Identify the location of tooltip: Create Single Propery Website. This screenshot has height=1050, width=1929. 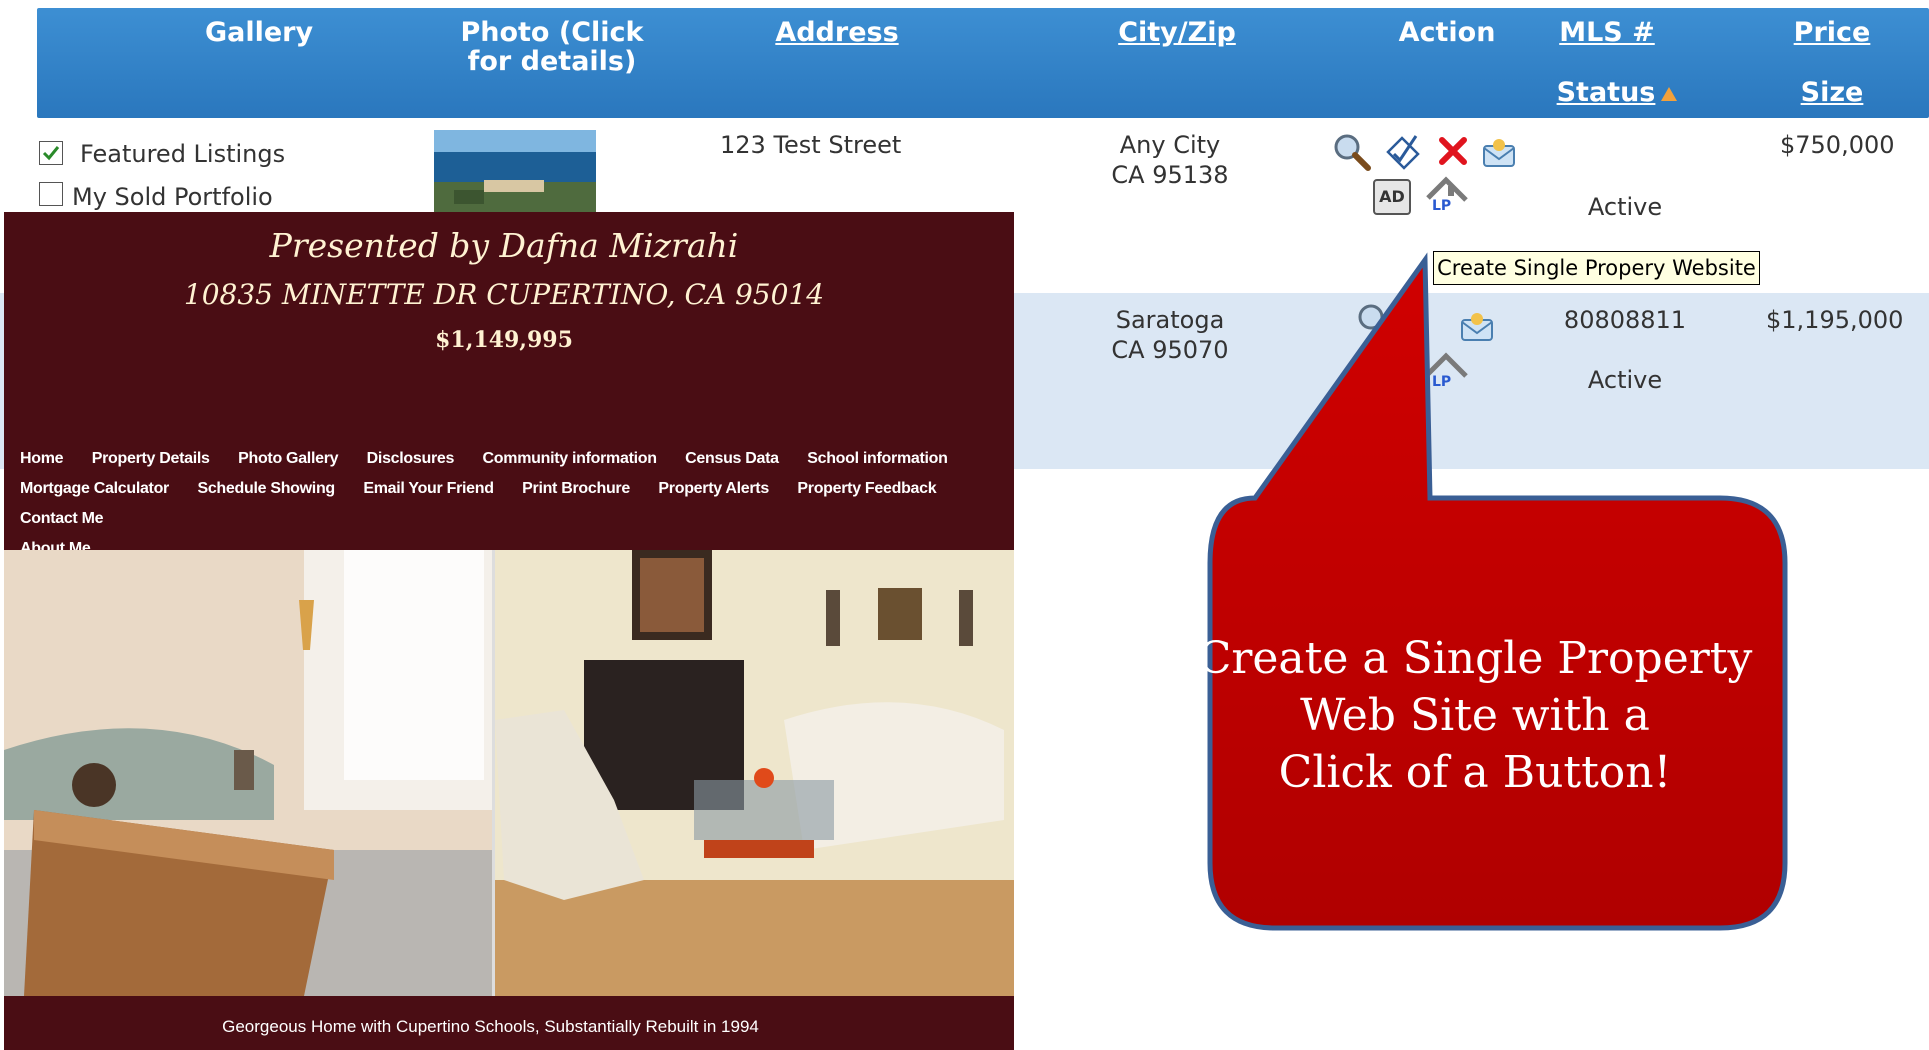
(1596, 268).